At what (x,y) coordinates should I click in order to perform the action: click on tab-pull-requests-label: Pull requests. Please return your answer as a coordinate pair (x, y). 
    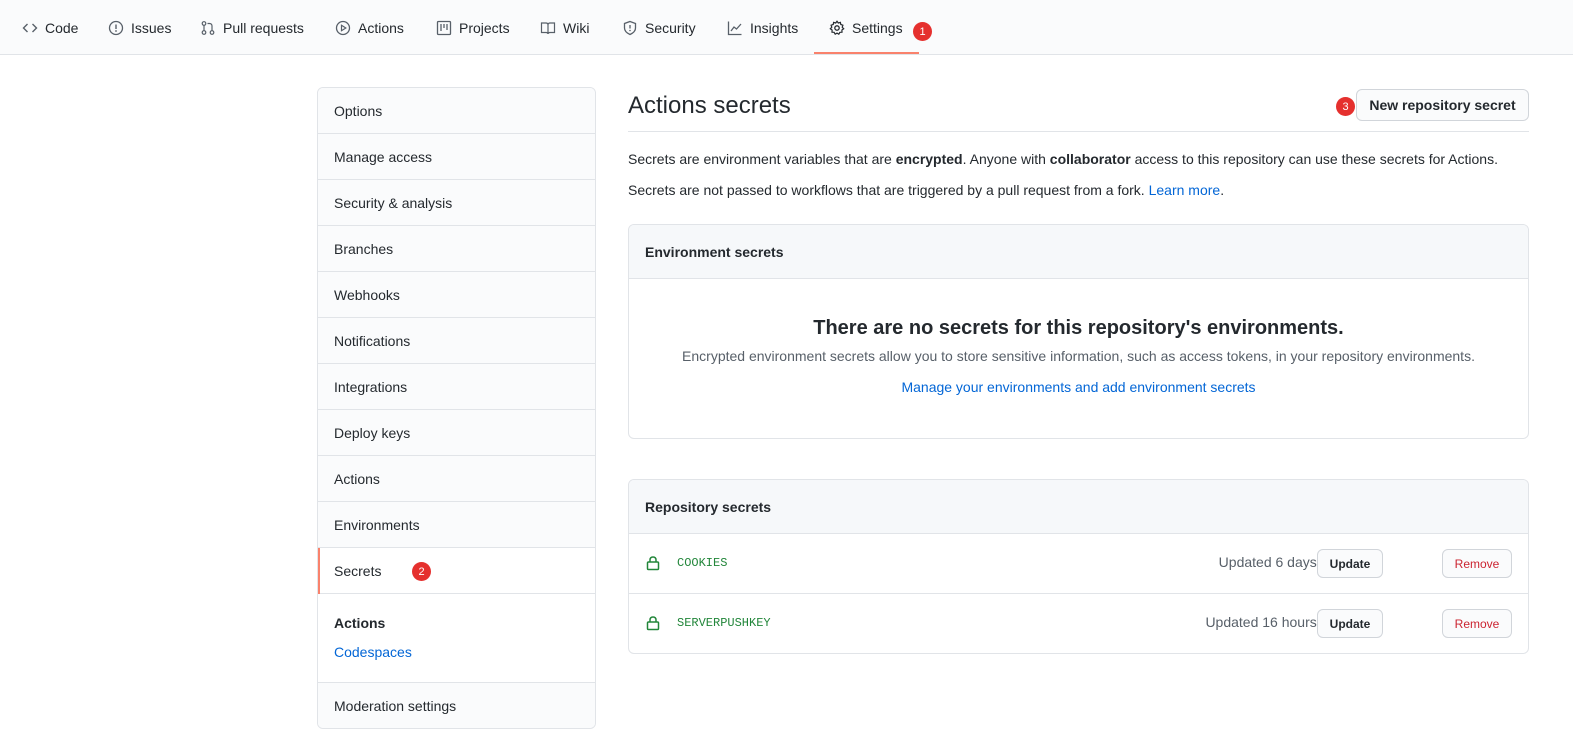
    Looking at the image, I should click on (263, 27).